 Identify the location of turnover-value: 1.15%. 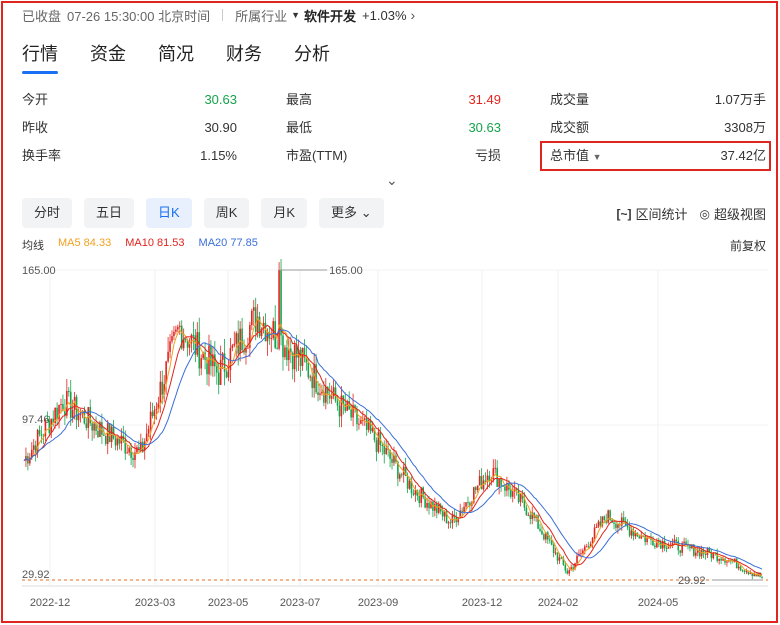
(218, 155).